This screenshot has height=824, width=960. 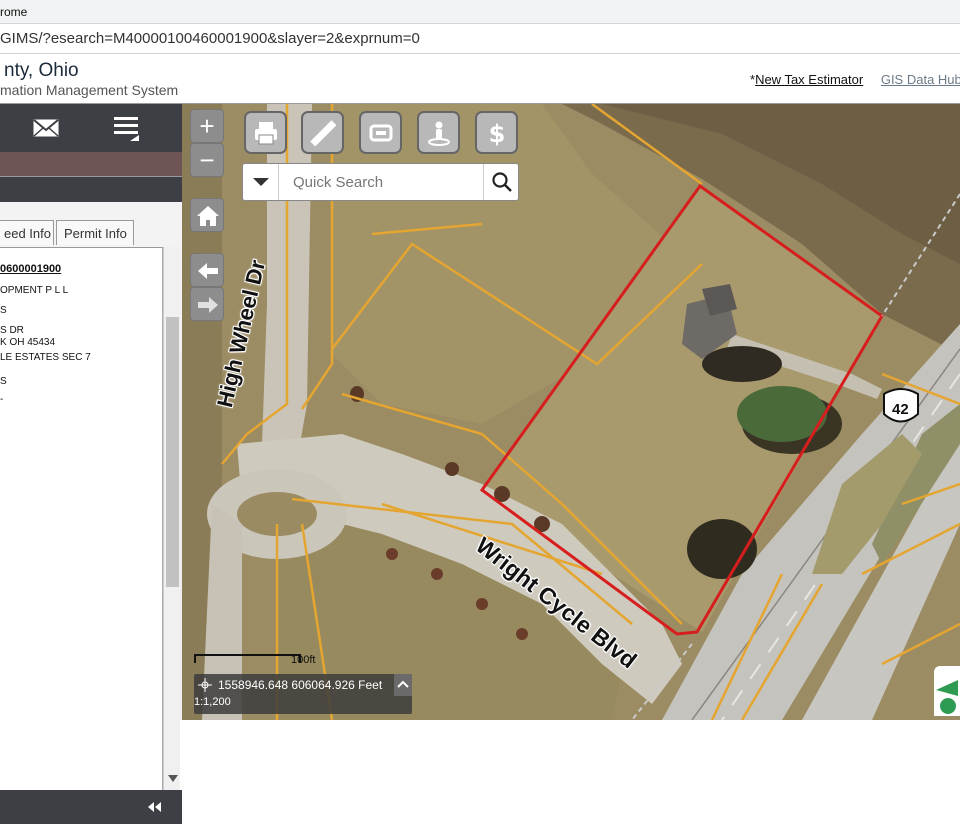 What do you see at coordinates (155, 807) in the screenshot?
I see `collapse-panel-icon` at bounding box center [155, 807].